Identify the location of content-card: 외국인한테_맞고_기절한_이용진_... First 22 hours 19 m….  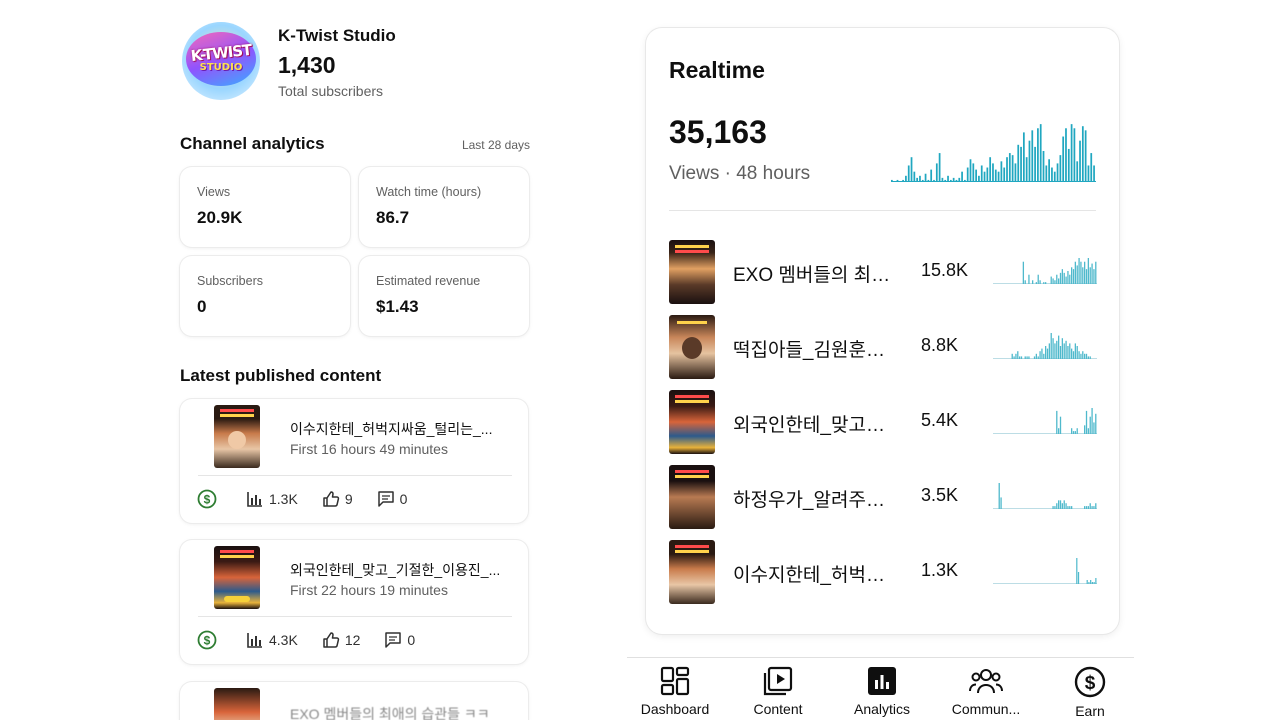
(354, 602).